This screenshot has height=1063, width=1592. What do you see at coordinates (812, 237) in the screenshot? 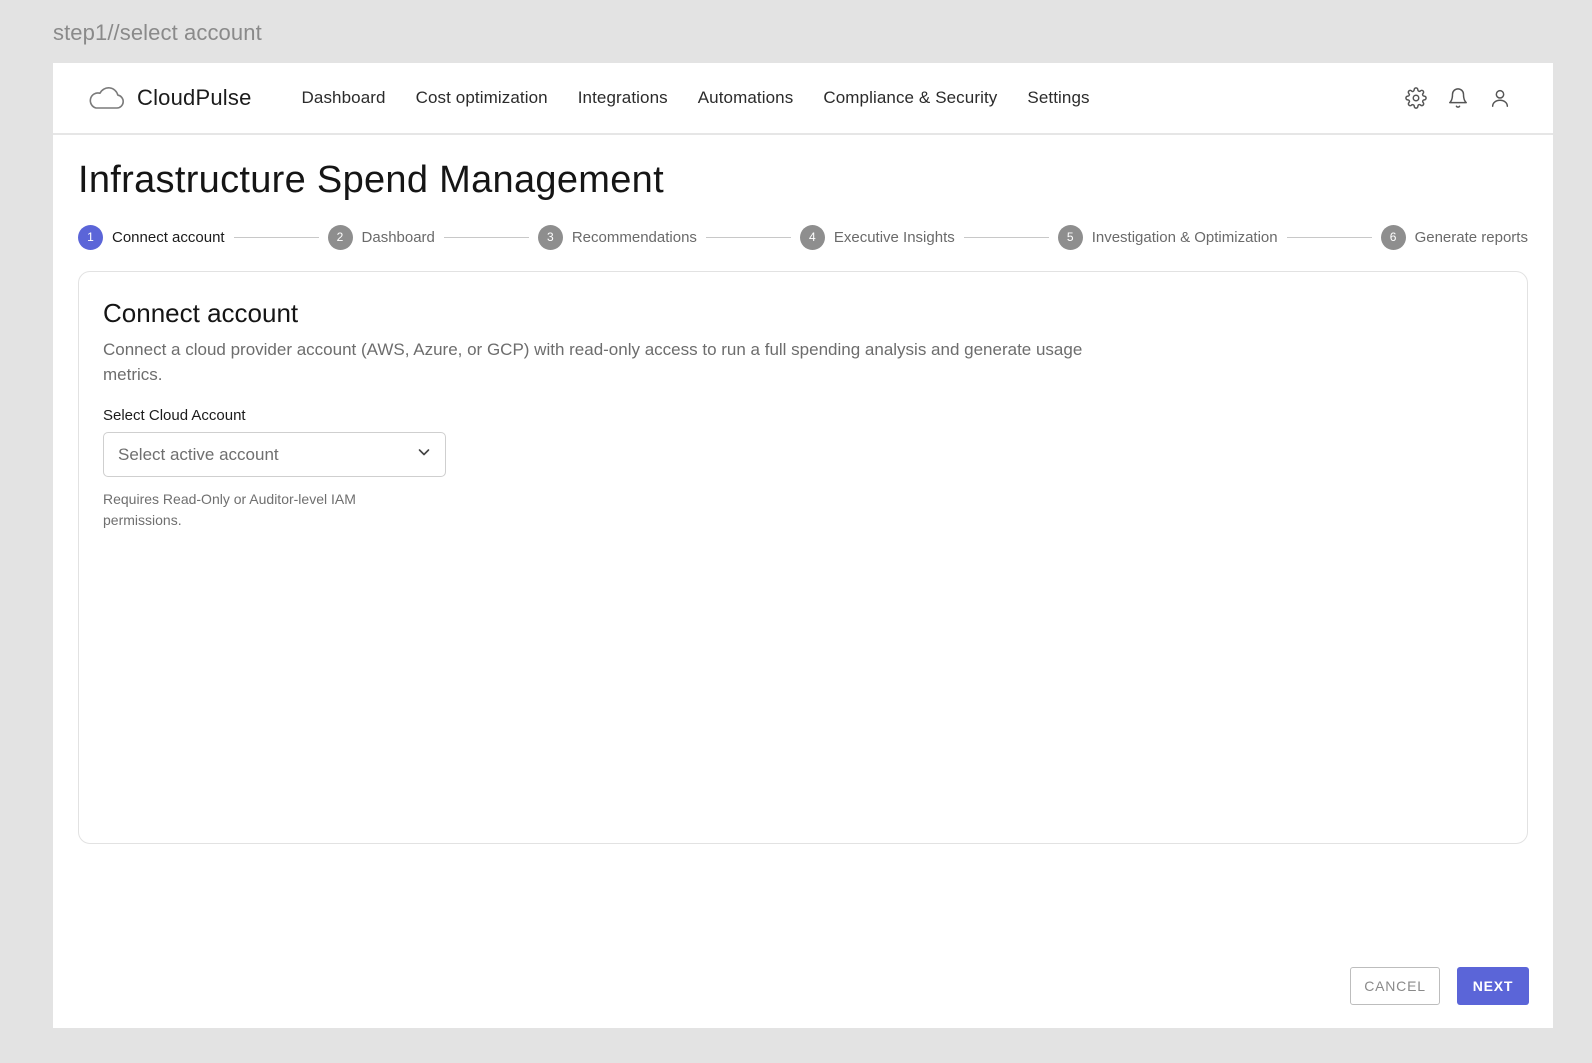
I see `step-number: 4` at bounding box center [812, 237].